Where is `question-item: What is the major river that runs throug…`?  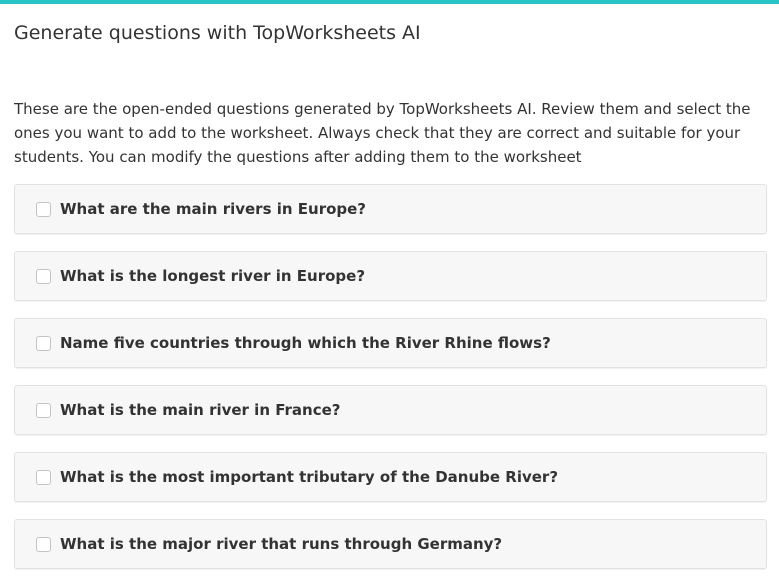
question-item: What is the major river that runs throug… is located at coordinates (390, 544).